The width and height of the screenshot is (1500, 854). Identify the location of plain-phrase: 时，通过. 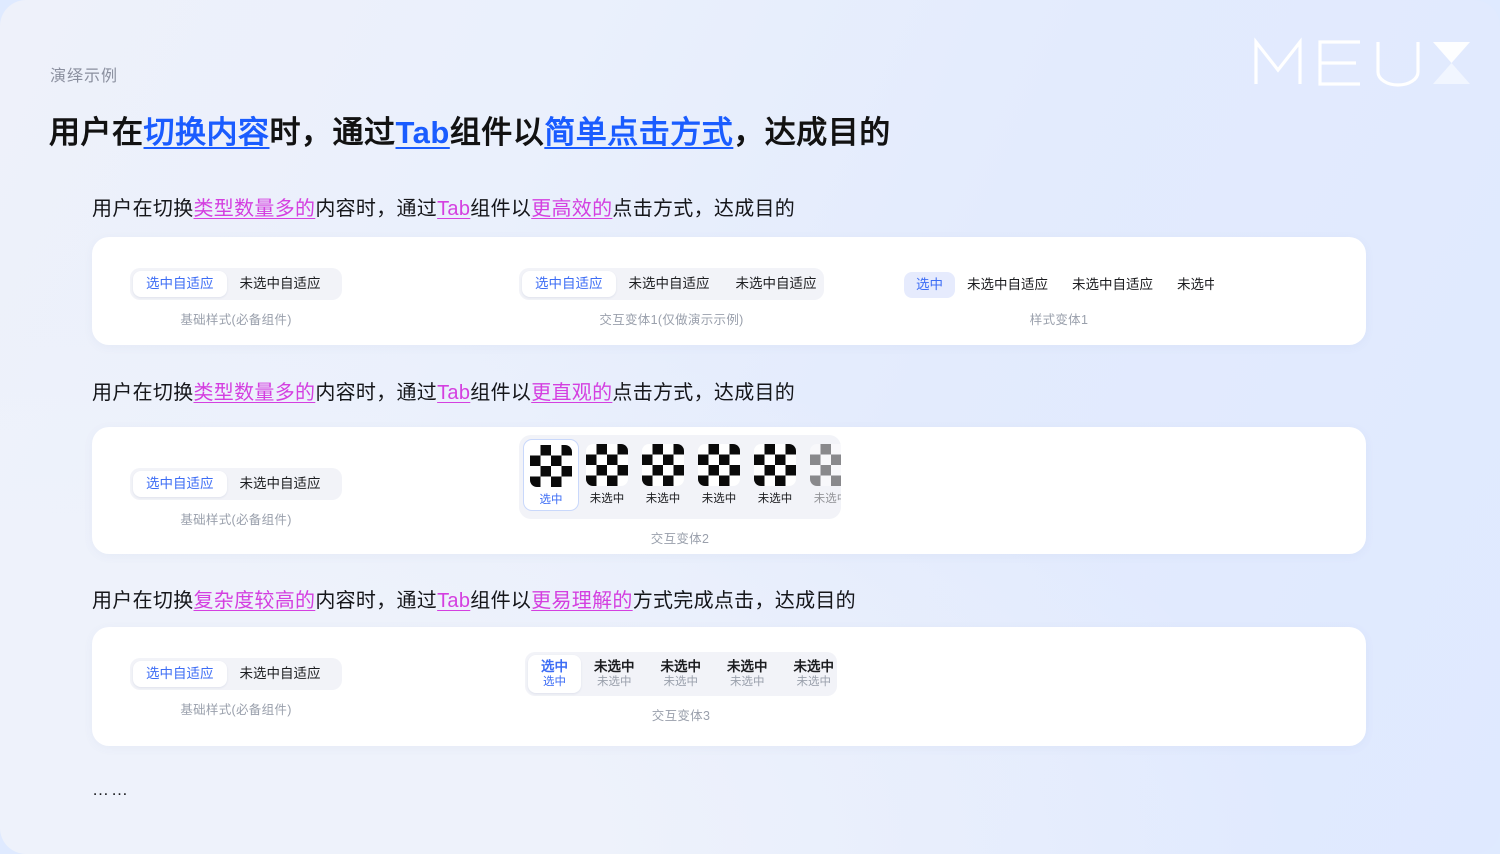
(332, 132).